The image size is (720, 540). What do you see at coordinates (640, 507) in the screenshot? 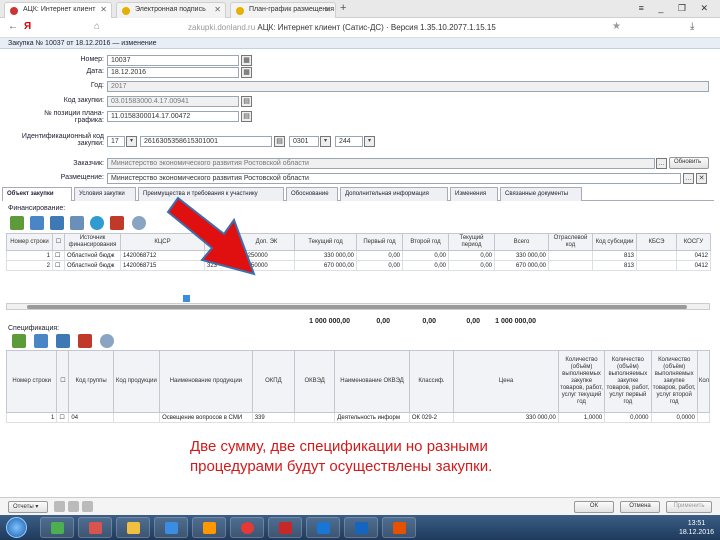
I see `cancel-button: Отмена` at bounding box center [640, 507].